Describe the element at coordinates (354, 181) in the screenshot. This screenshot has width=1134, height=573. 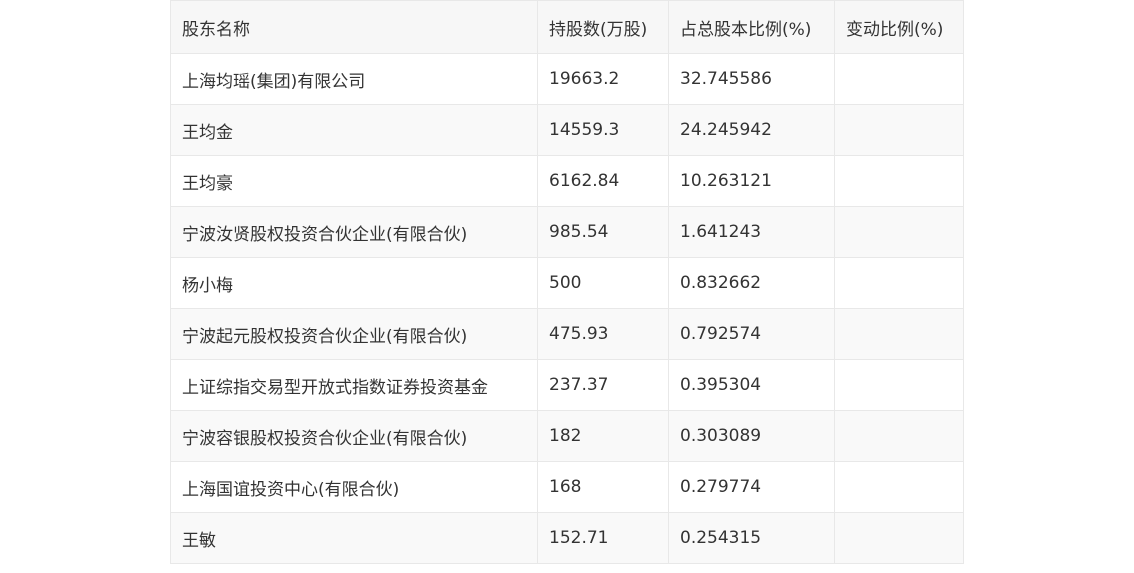
I see `cell-shareholder-name: 王均豪` at that location.